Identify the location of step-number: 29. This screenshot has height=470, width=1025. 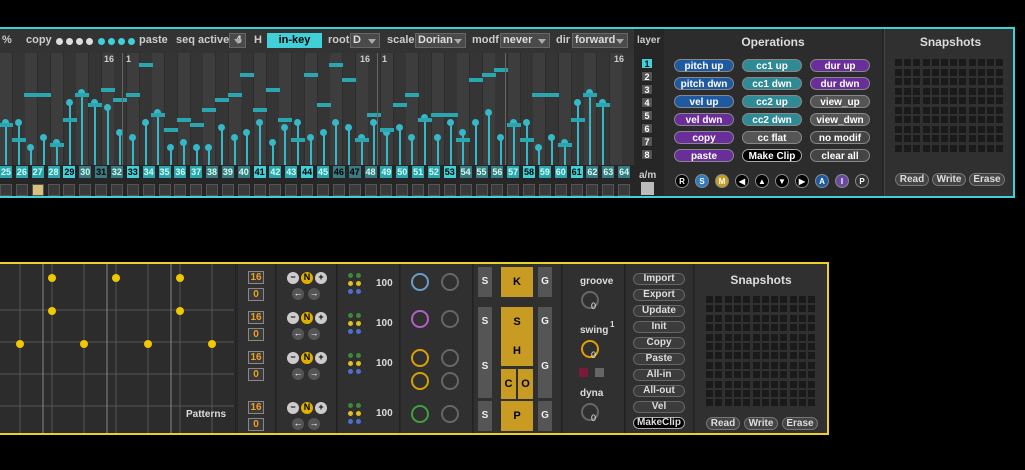
(69, 172).